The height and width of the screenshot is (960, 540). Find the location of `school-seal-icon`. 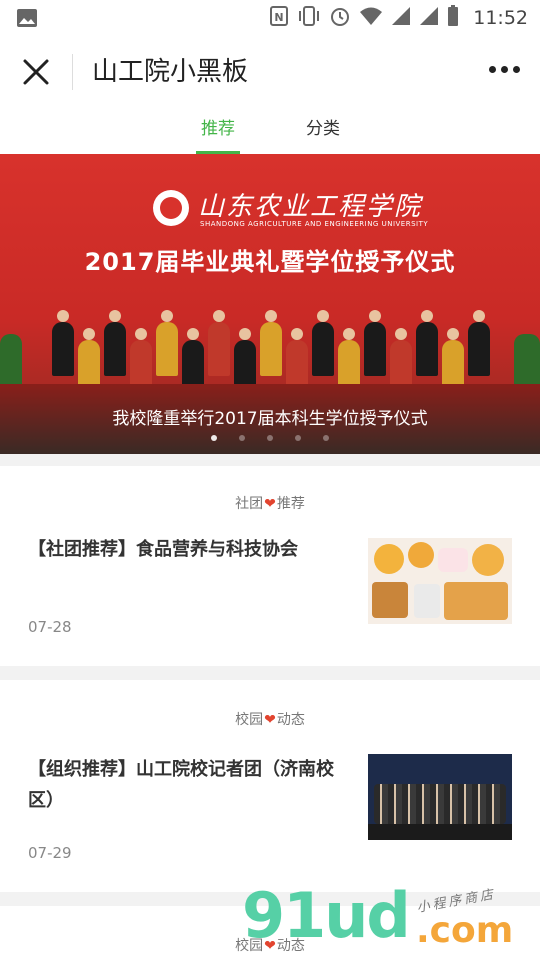

school-seal-icon is located at coordinates (171, 208).